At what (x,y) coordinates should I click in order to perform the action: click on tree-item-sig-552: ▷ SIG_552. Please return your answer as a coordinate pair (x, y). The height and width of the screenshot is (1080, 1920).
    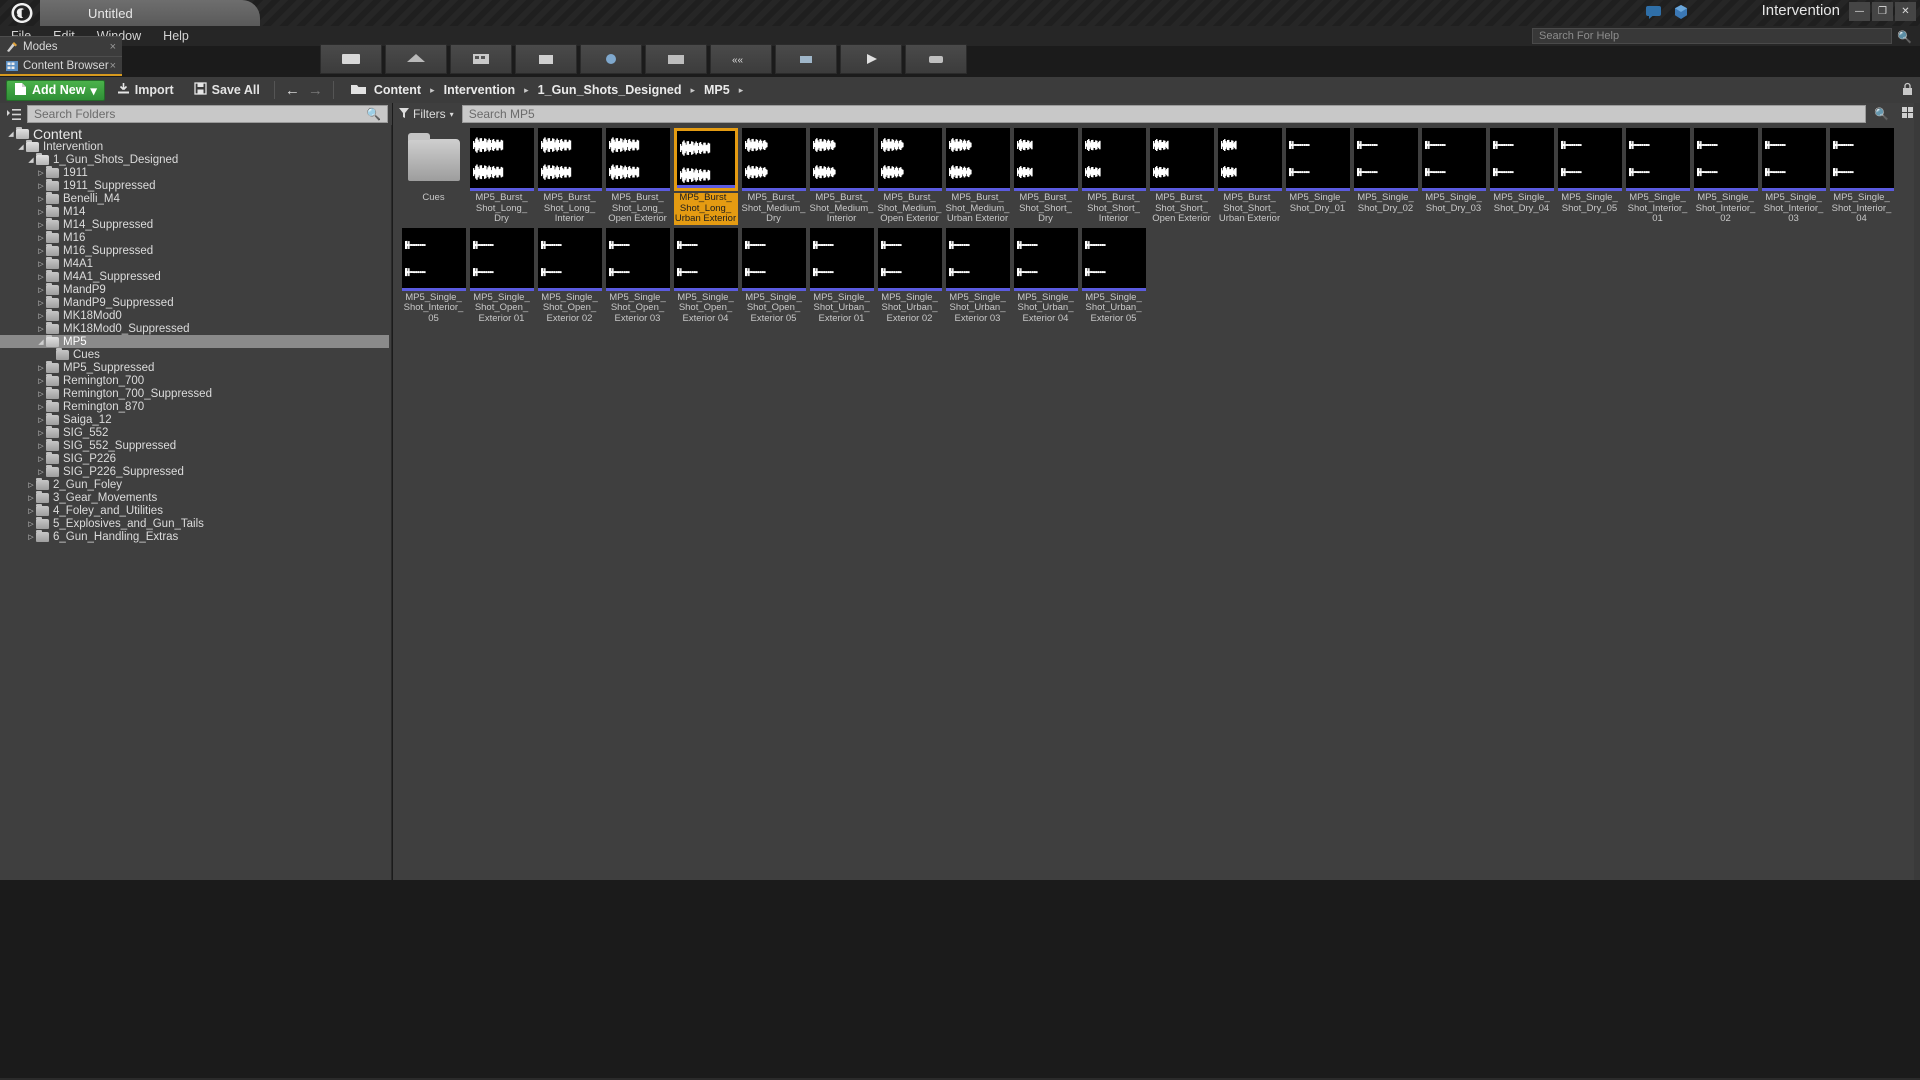
    Looking at the image, I should click on (196, 432).